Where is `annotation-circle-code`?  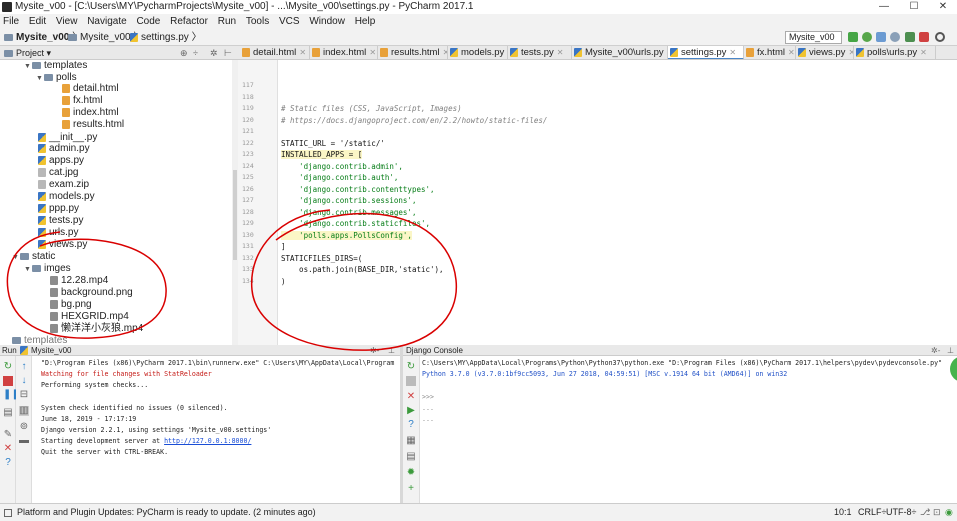 annotation-circle-code is located at coordinates (354, 280).